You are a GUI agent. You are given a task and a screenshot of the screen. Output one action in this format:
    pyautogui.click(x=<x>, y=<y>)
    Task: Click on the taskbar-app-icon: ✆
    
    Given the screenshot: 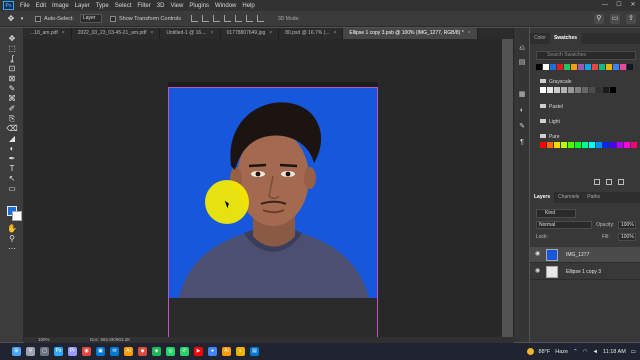 What is the action you would take?
    pyautogui.click(x=184, y=351)
    